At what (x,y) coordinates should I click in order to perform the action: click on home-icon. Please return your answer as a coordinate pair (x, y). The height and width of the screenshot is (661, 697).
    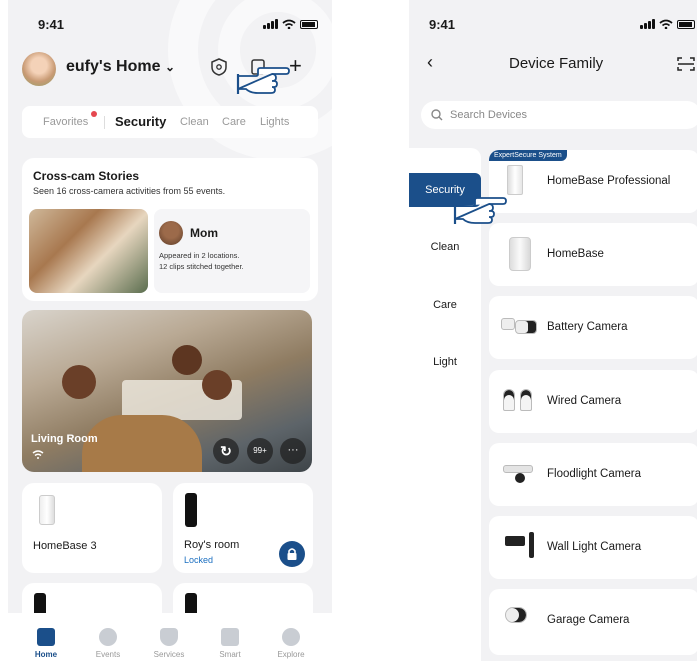
    Looking at the image, I should click on (46, 637).